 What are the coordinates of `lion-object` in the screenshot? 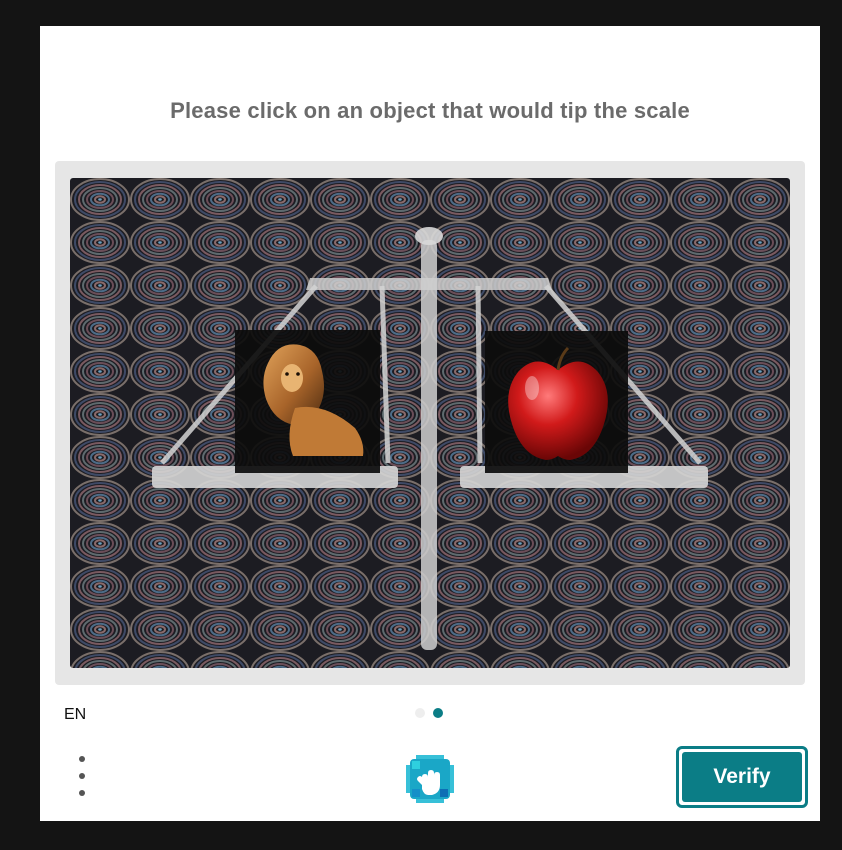 It's located at (307, 401).